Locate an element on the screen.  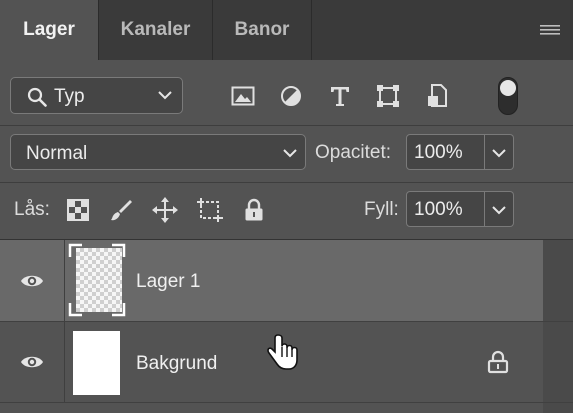
lock-all-icon is located at coordinates (254, 210).